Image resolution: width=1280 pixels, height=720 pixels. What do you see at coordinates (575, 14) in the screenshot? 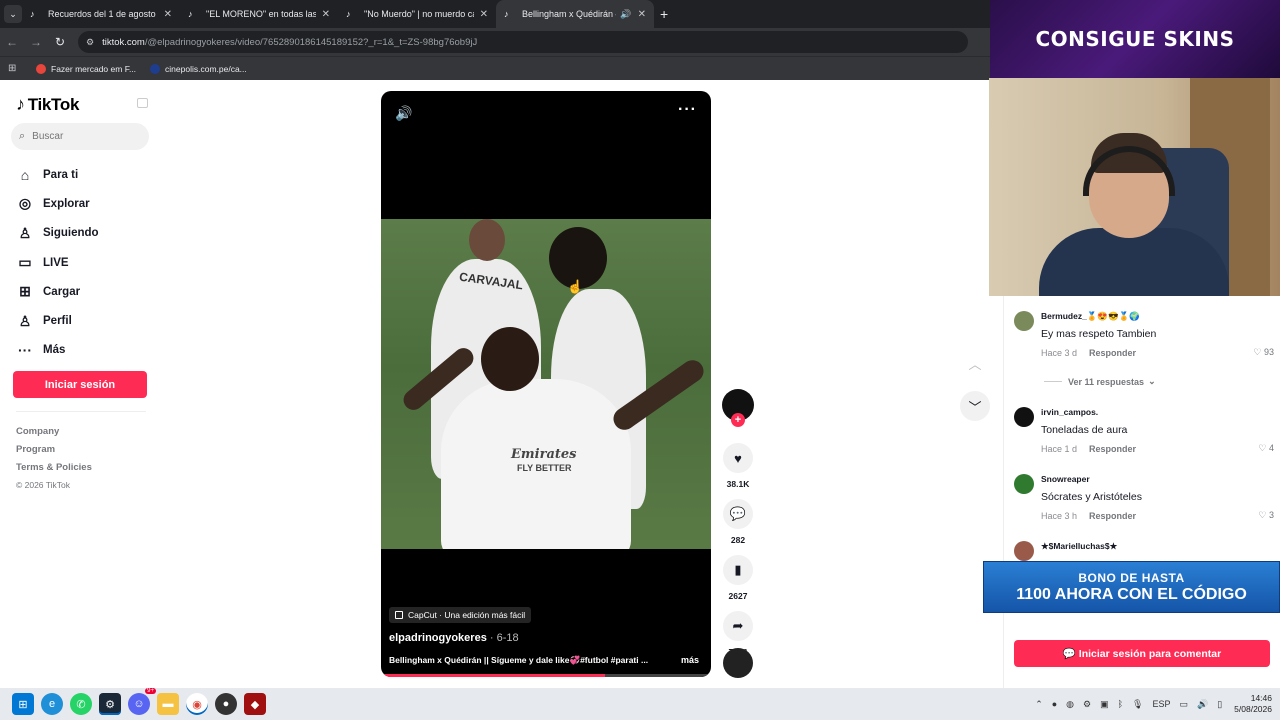
I see `browser-tab-active: ♪ Bellingham x Quédirán — E 🔊 ✕` at bounding box center [575, 14].